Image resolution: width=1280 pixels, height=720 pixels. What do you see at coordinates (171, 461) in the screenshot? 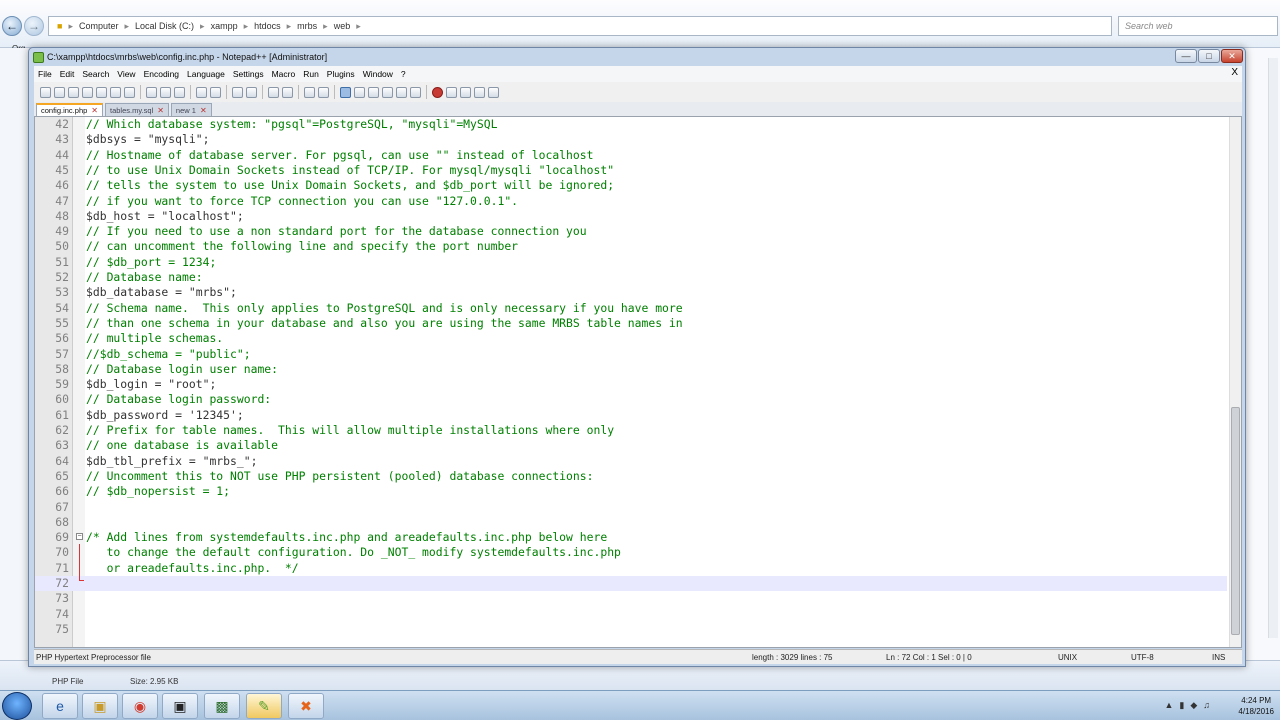
I see `line-text: $db_tbl_prefix = "mrbs_";` at bounding box center [171, 461].